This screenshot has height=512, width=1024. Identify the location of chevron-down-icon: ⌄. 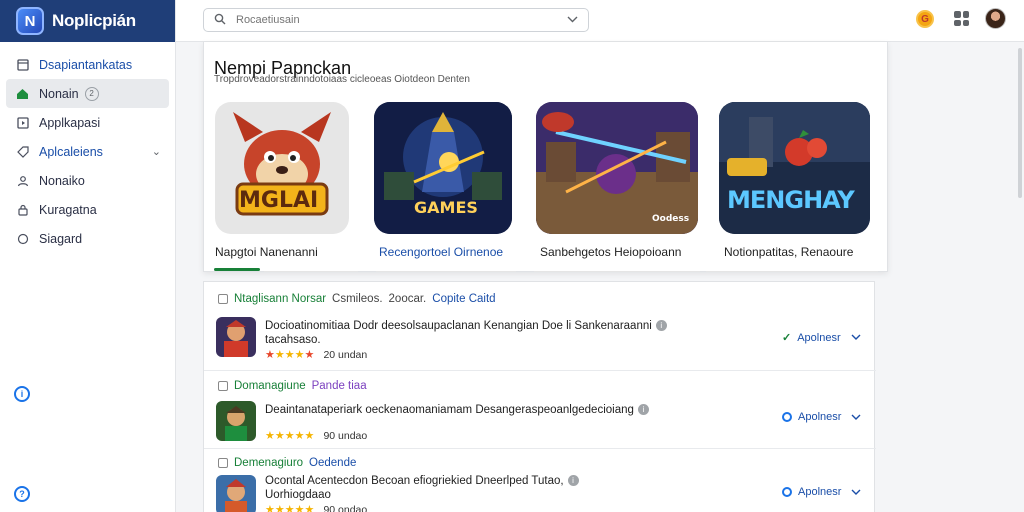
(156, 151).